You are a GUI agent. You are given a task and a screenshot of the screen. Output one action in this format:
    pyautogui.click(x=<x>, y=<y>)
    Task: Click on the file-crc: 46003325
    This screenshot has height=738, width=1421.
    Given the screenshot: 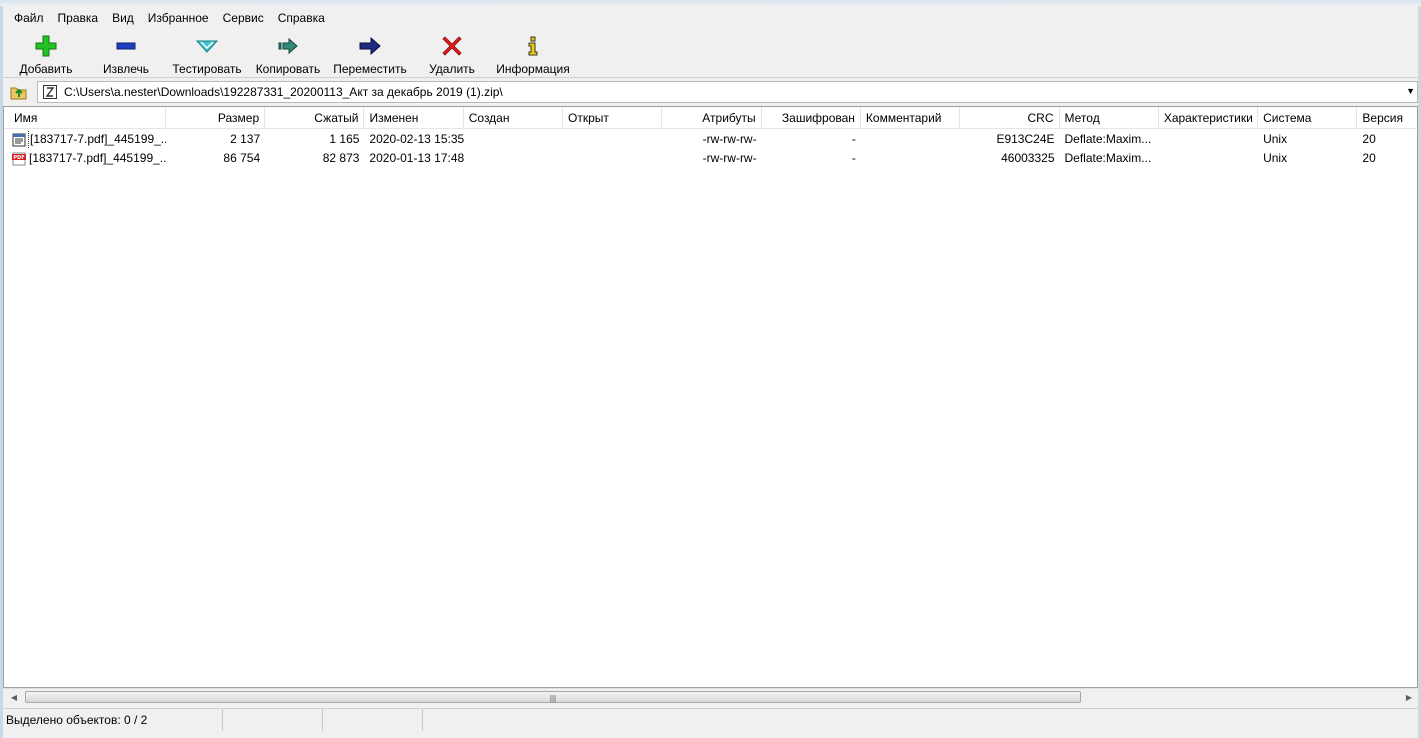 What is the action you would take?
    pyautogui.click(x=1028, y=158)
    